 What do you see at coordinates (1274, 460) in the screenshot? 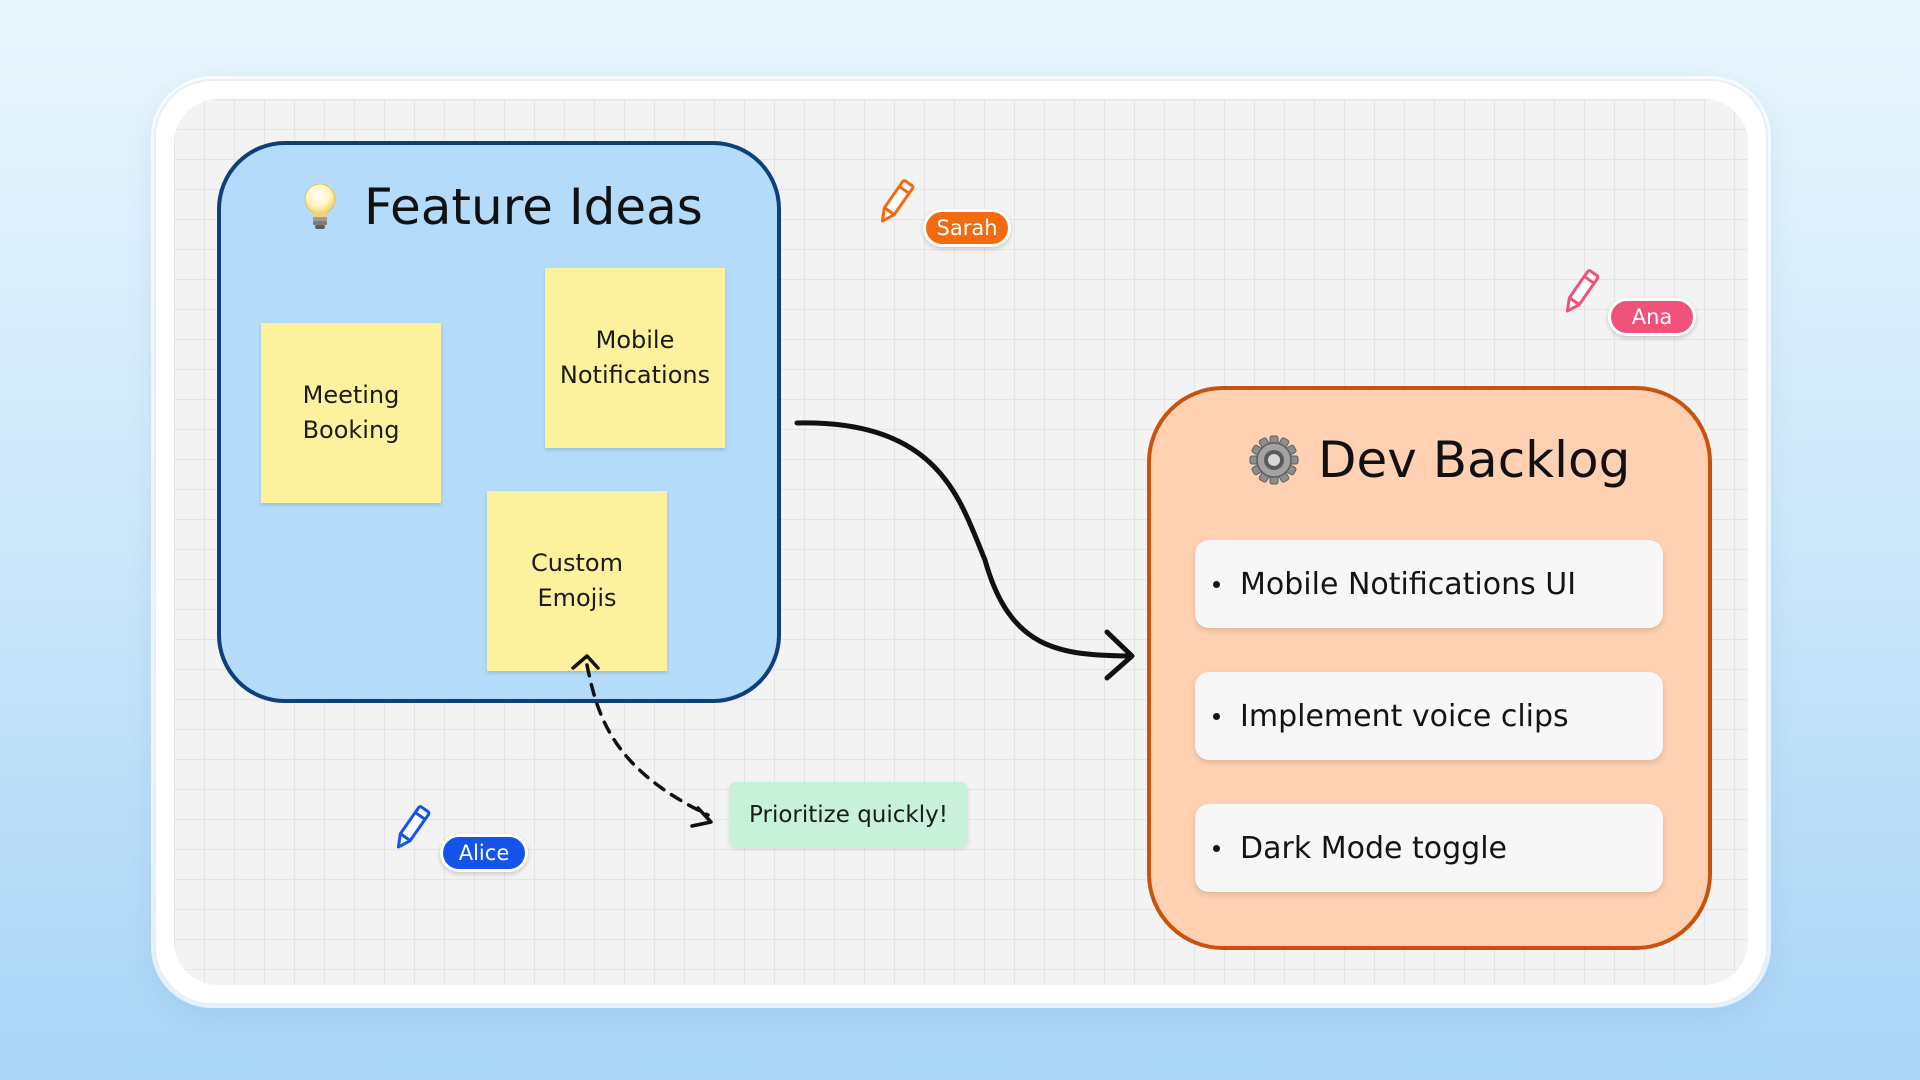
I see `gear-icon` at bounding box center [1274, 460].